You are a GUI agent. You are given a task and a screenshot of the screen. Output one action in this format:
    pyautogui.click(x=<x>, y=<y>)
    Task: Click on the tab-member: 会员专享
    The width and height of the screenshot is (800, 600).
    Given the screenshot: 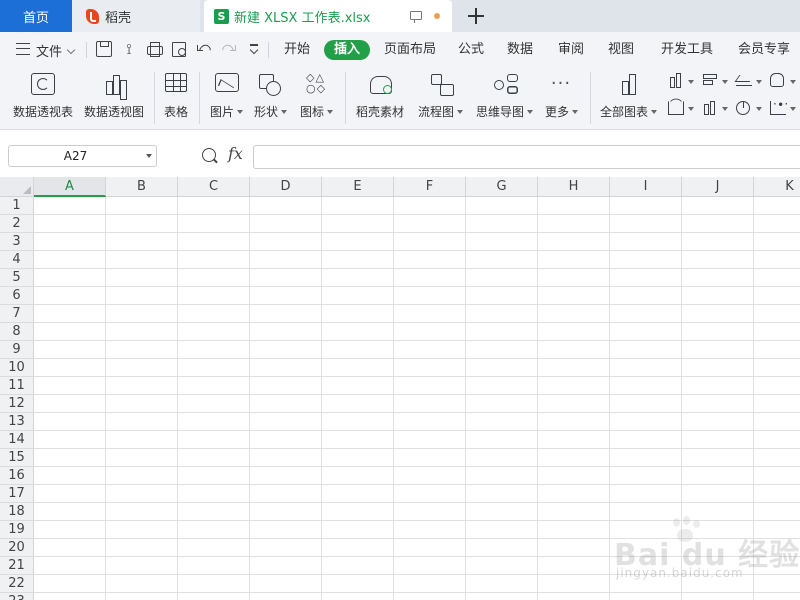 What is the action you would take?
    pyautogui.click(x=764, y=50)
    